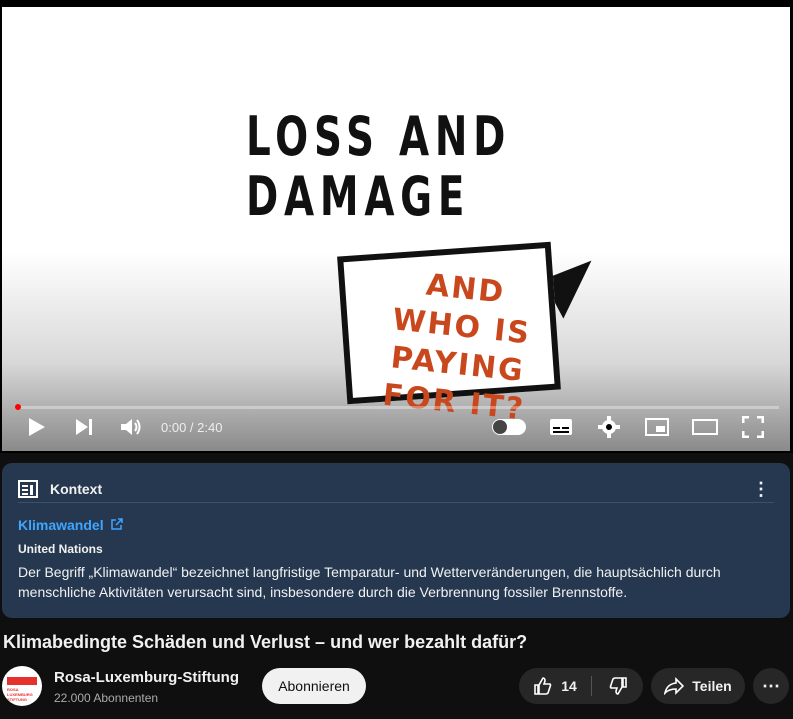  I want to click on subtitles-icon, so click(561, 427).